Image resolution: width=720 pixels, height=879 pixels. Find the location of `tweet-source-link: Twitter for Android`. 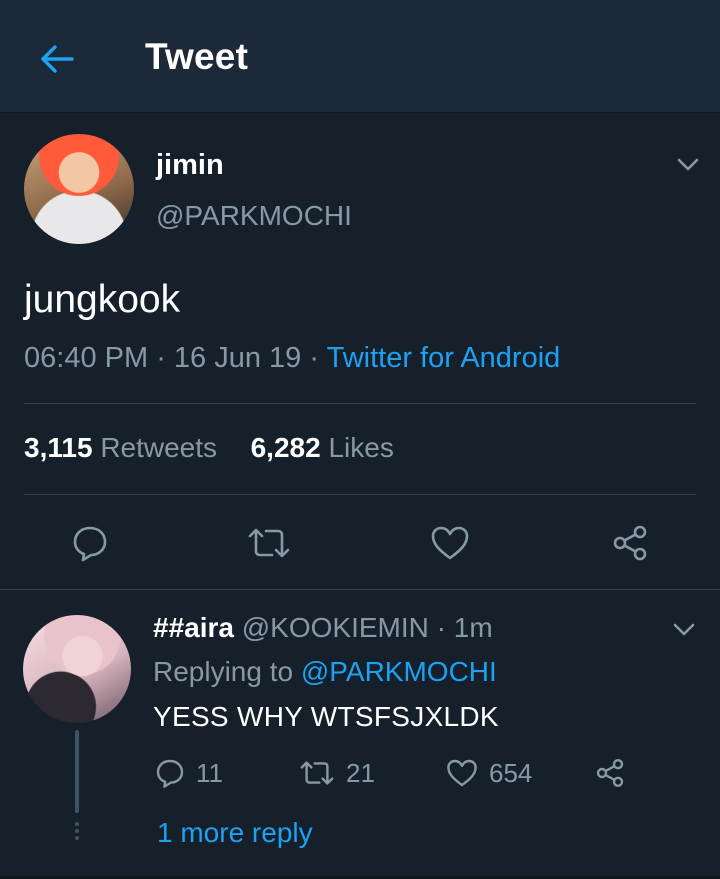

tweet-source-link: Twitter for Android is located at coordinates (444, 358).